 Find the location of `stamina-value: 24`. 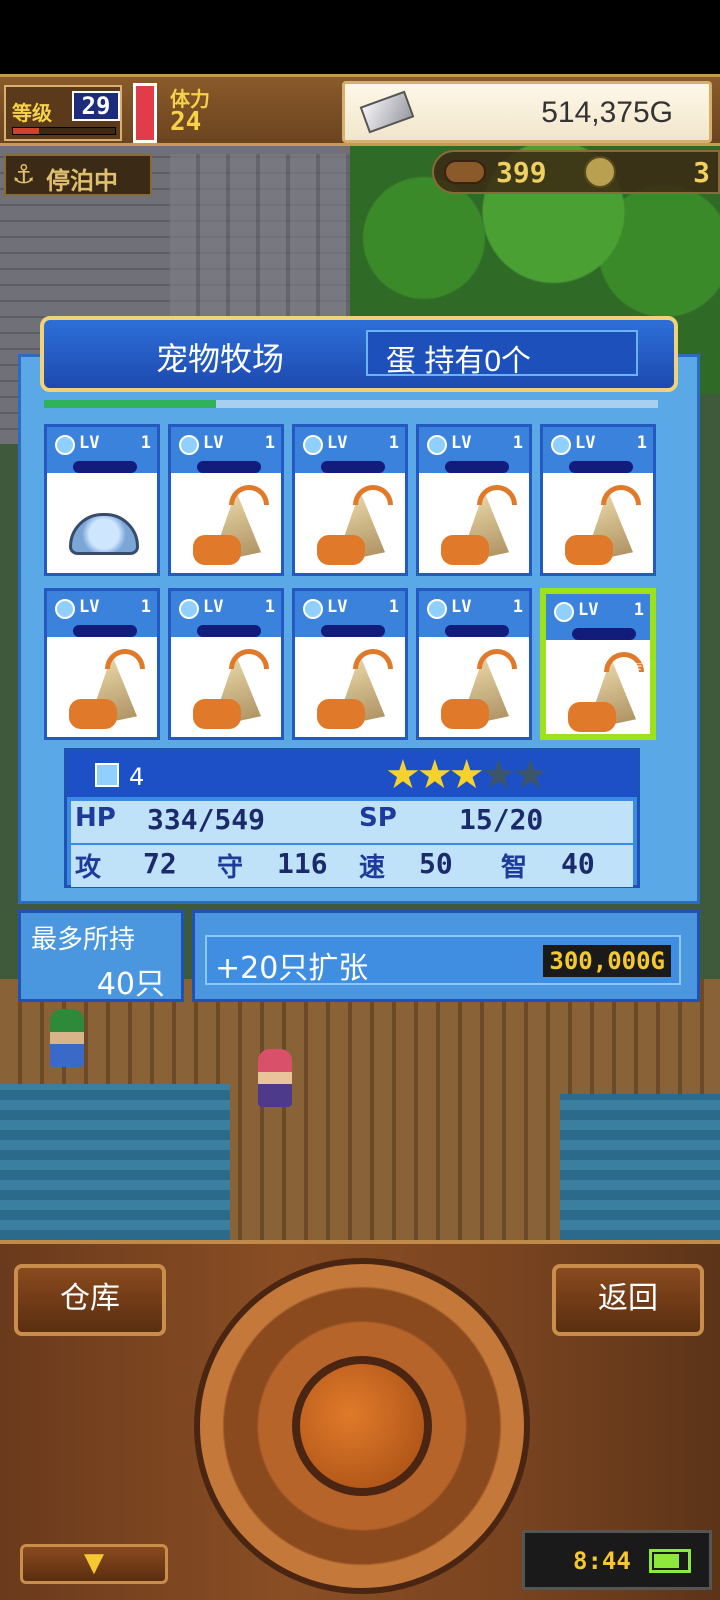

stamina-value: 24 is located at coordinates (186, 122).